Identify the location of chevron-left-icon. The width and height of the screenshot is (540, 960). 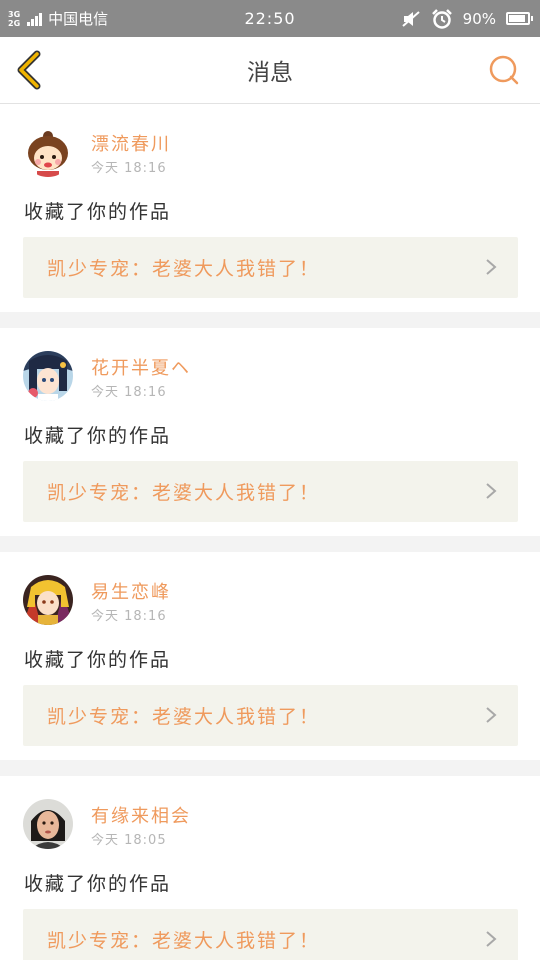
(32, 70).